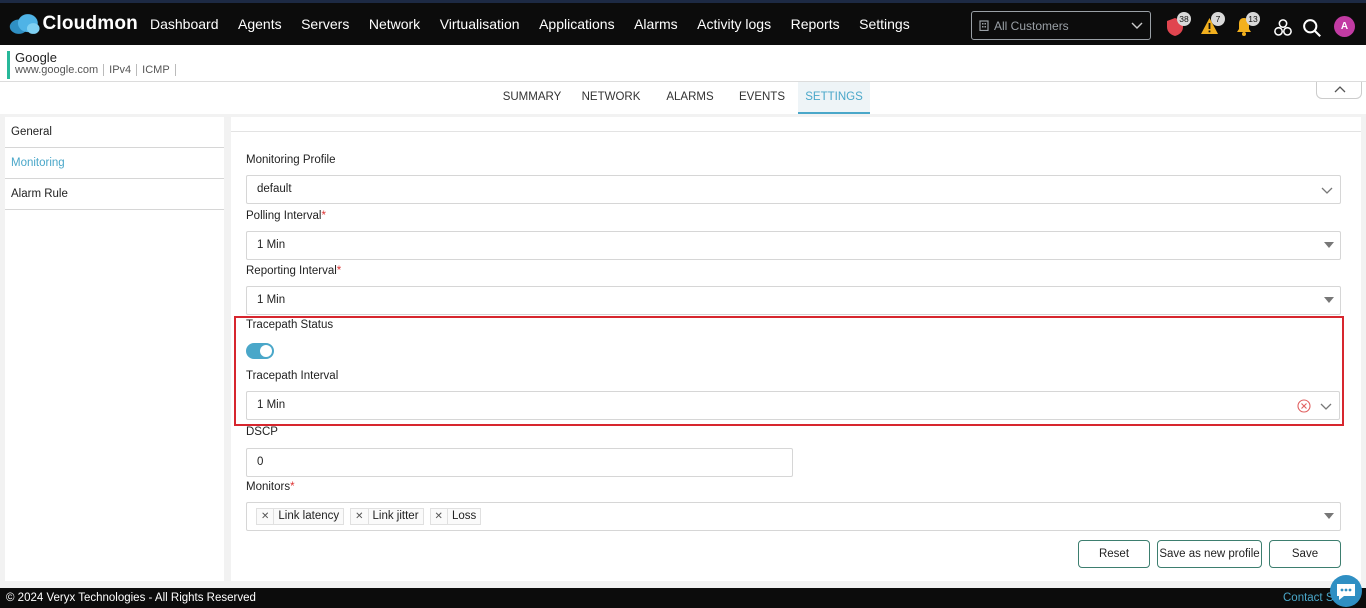 This screenshot has height=608, width=1366. Describe the element at coordinates (464, 516) in the screenshot. I see `chip-label: Loss` at that location.